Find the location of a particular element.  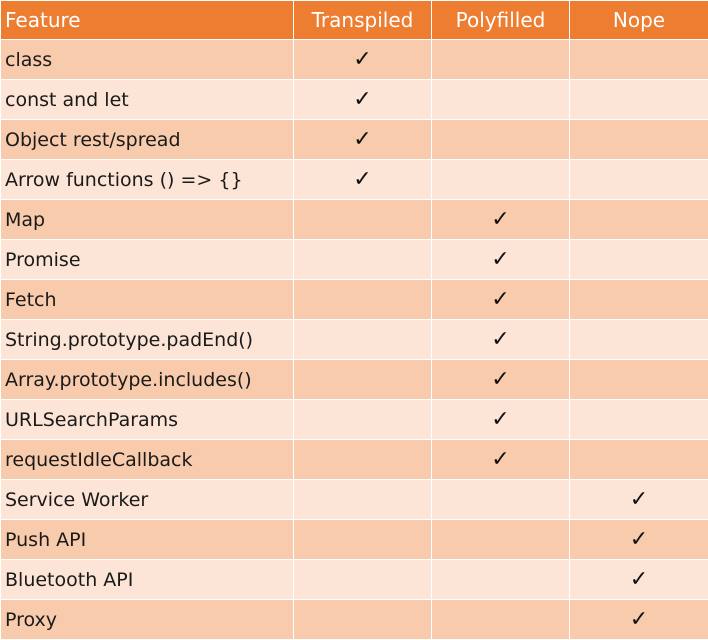

feature-cell: Promise is located at coordinates (147, 260).